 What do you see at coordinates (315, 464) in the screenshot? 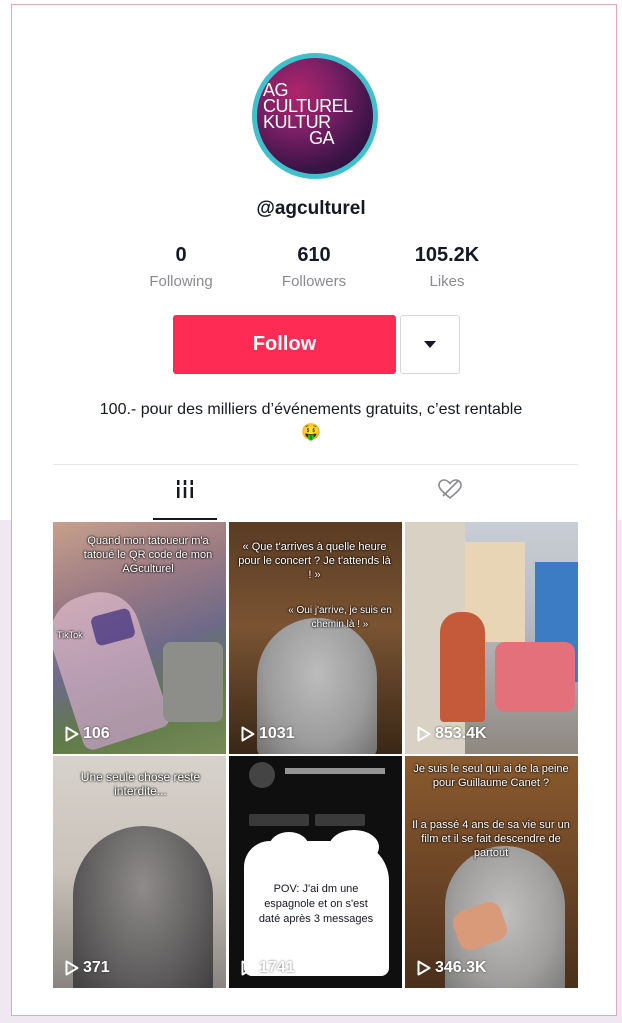
I see `tabs-divider` at bounding box center [315, 464].